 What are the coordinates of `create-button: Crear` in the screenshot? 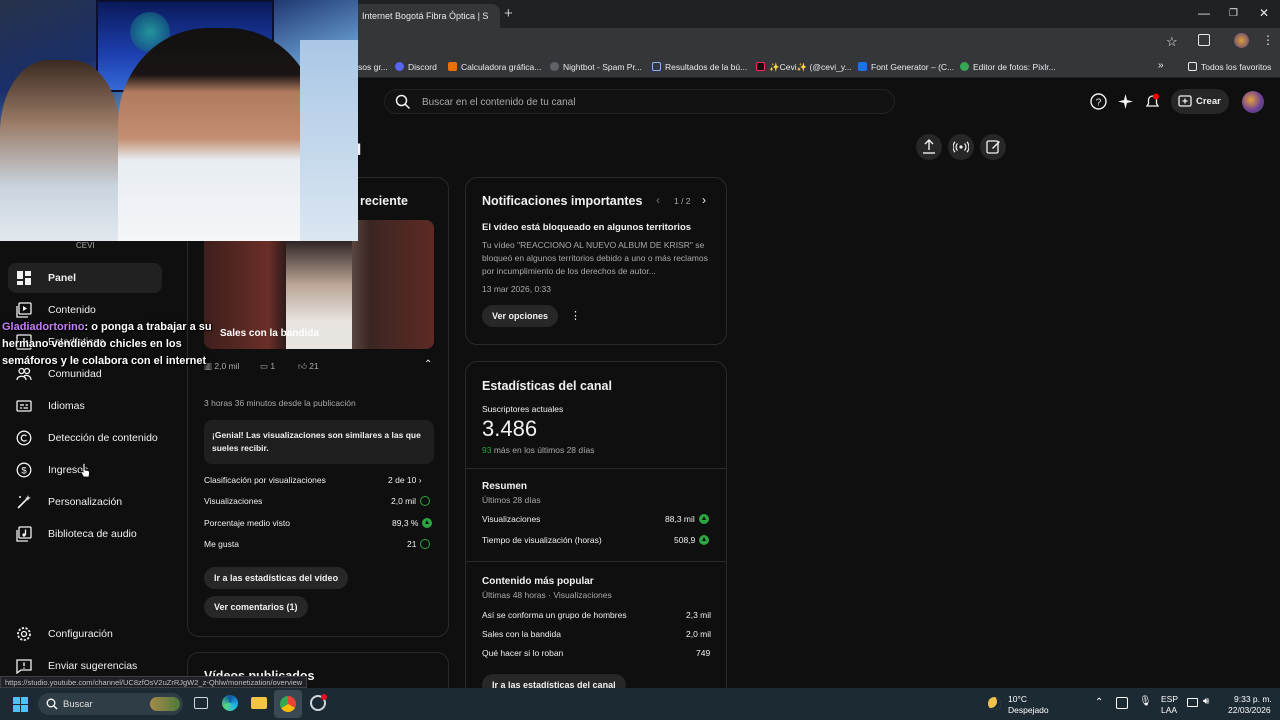 It's located at (1200, 101).